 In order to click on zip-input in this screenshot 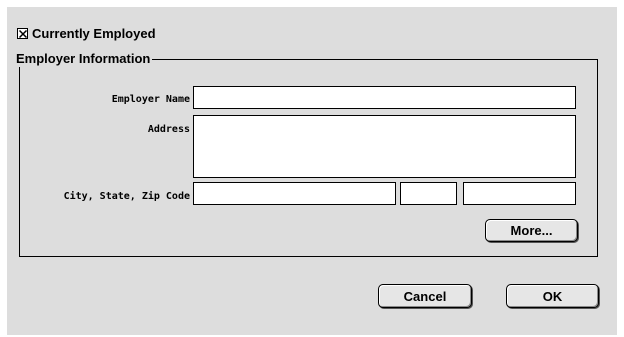, I will do `click(519, 193)`.